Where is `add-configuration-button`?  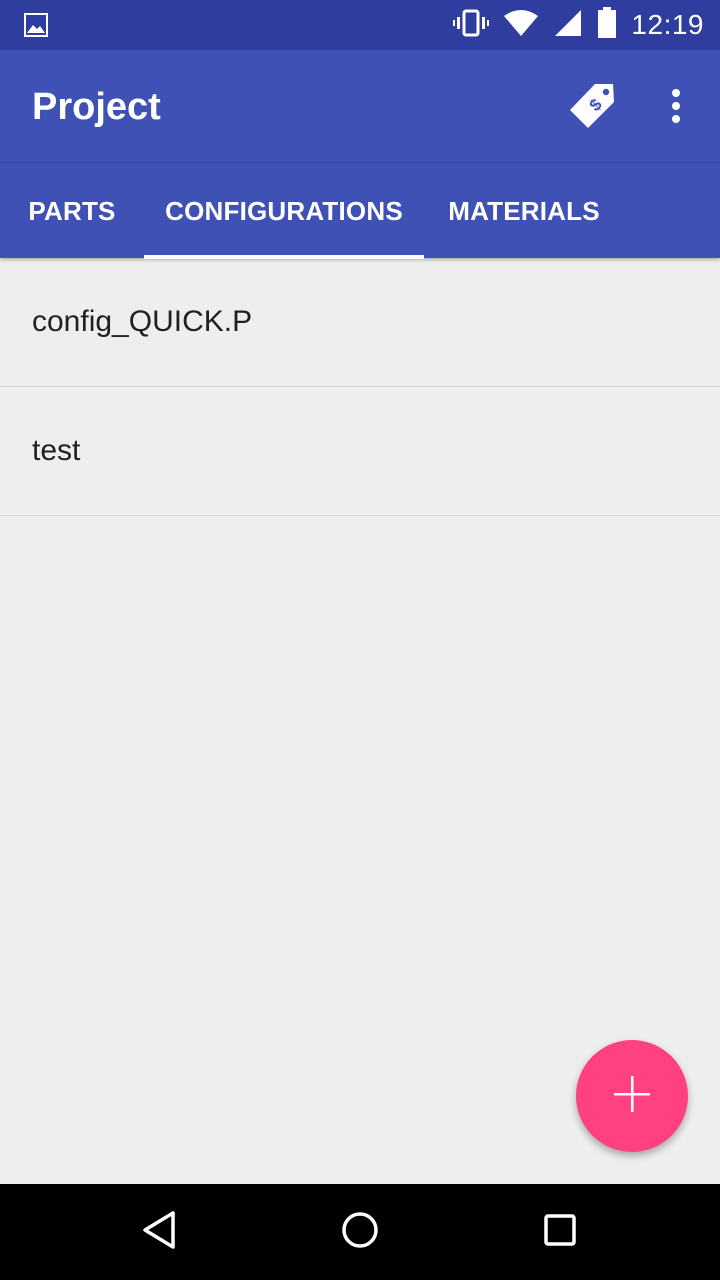
add-configuration-button is located at coordinates (632, 1096).